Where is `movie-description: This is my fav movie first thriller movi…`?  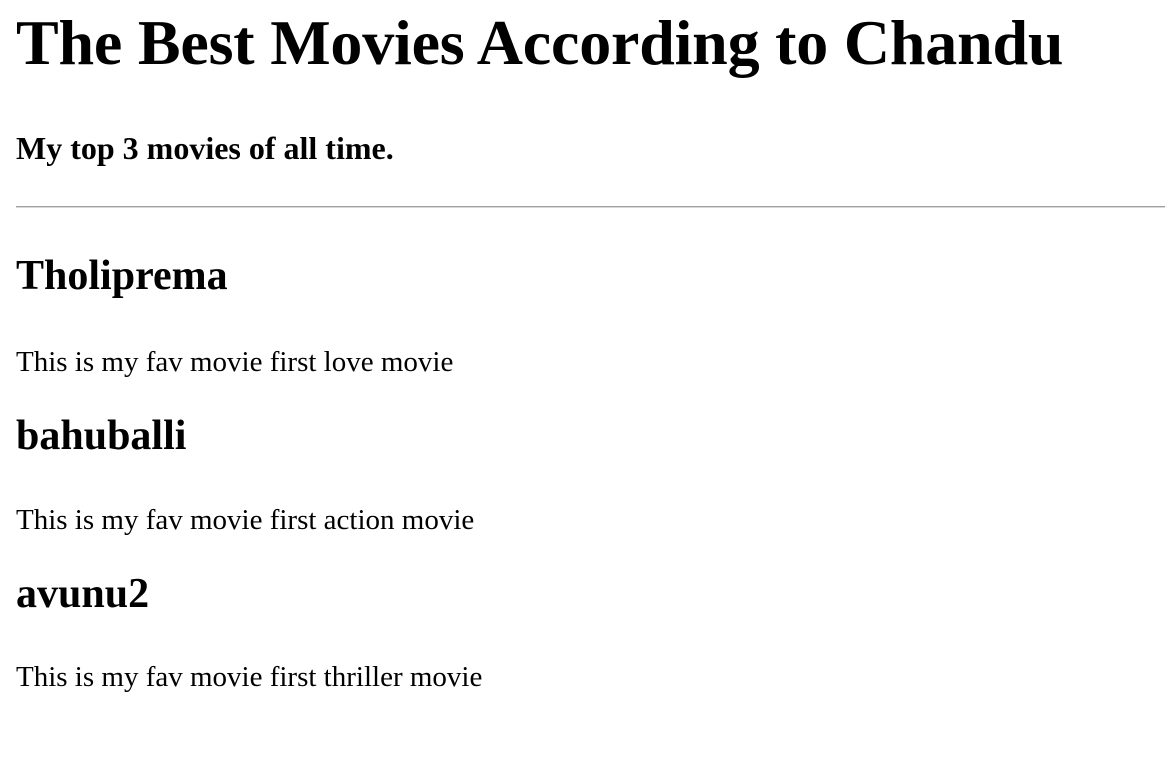
movie-description: This is my fav movie first thriller movi… is located at coordinates (249, 676).